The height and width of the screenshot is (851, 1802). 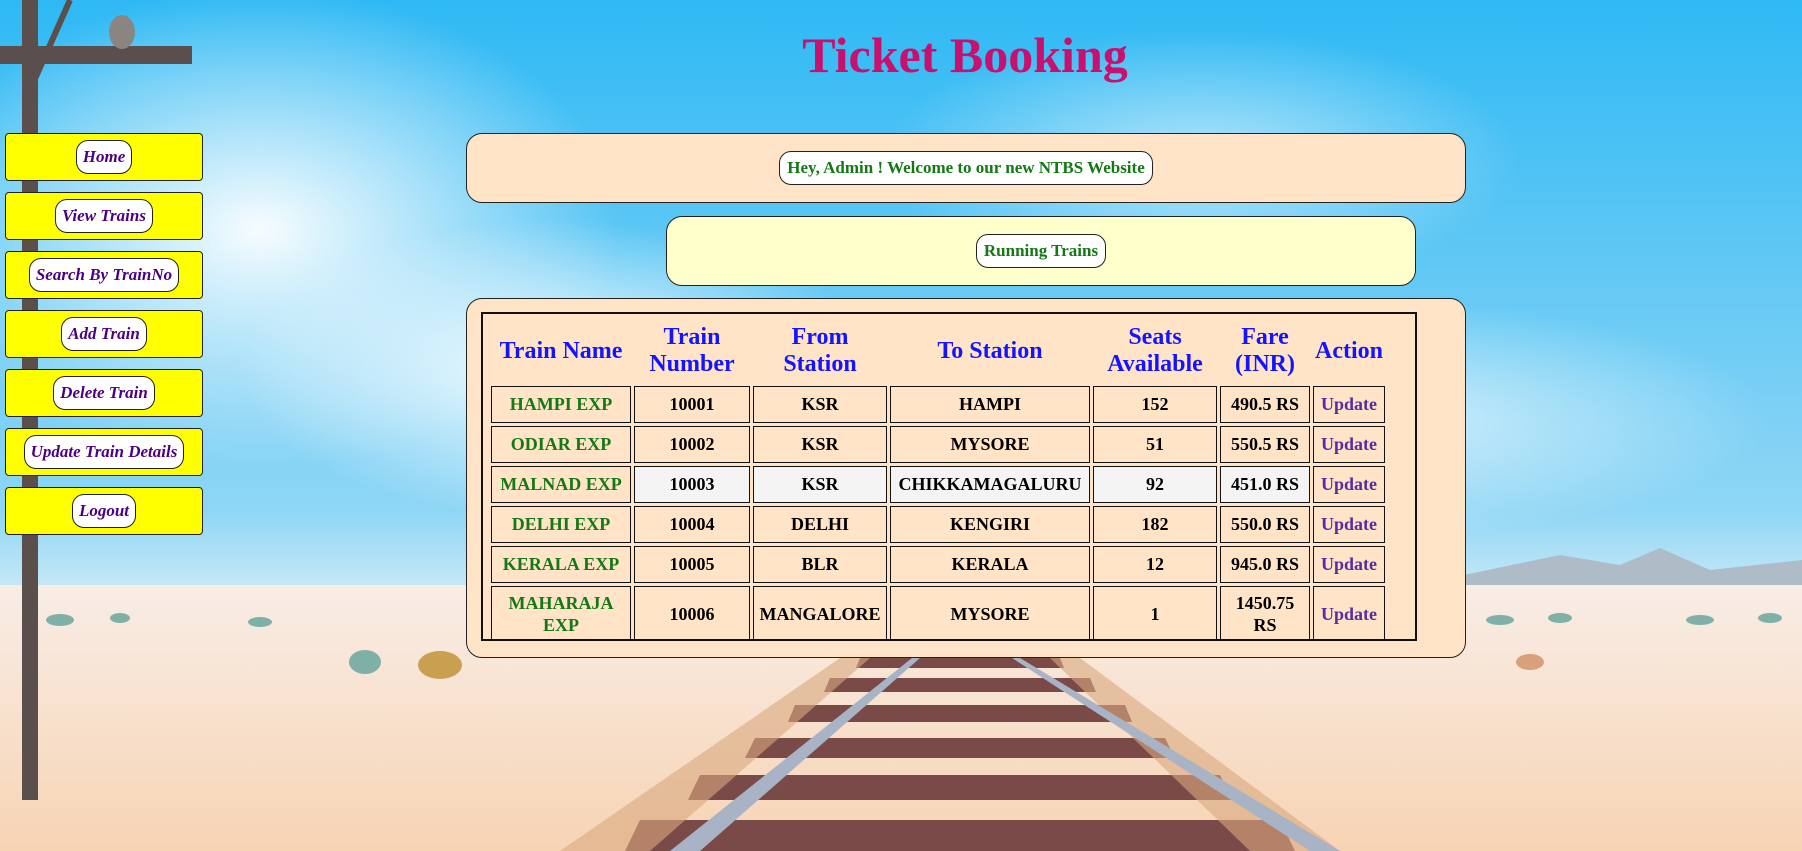 What do you see at coordinates (990, 484) in the screenshot?
I see `to-station-cell: CHIKKAMAGALURU` at bounding box center [990, 484].